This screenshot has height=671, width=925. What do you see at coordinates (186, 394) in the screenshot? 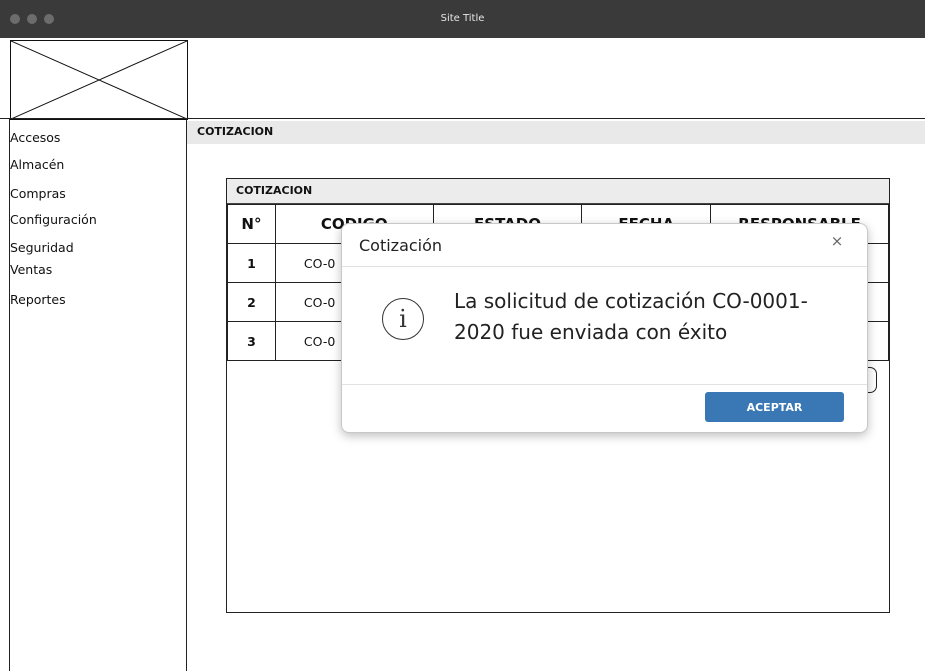
I see `sidebar-divider` at bounding box center [186, 394].